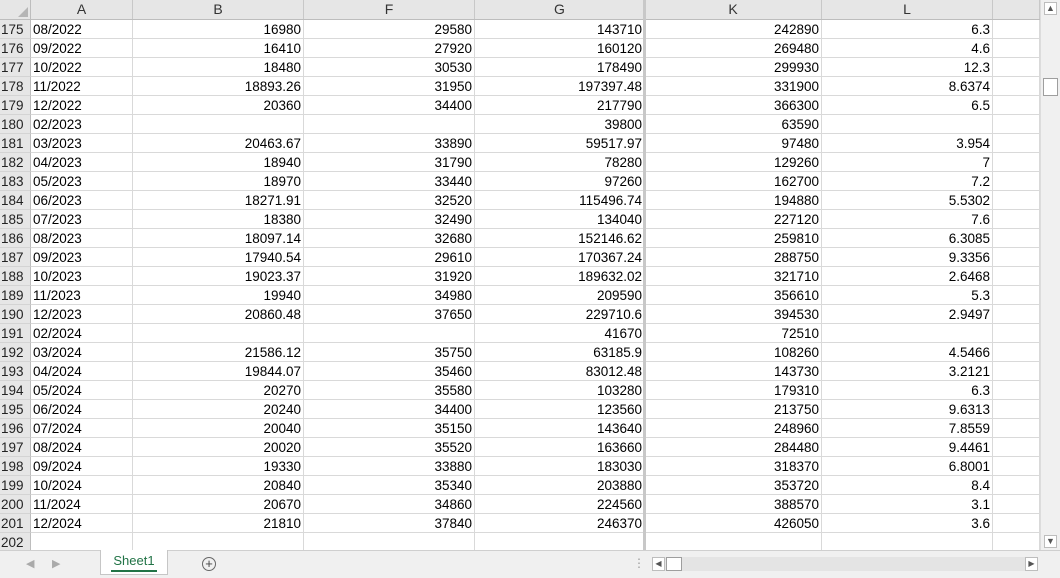 This screenshot has height=578, width=1060. What do you see at coordinates (907, 314) in the screenshot?
I see `cell-l: 2.9497` at bounding box center [907, 314].